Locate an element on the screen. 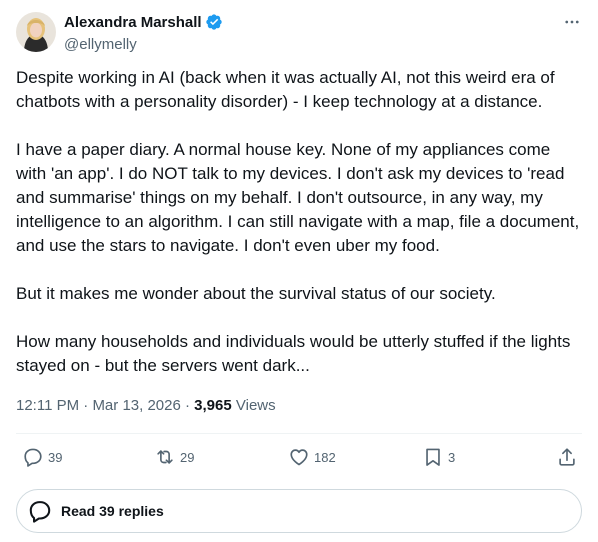 This screenshot has height=542, width=598. tweet-time: 12:11 PM is located at coordinates (47, 405).